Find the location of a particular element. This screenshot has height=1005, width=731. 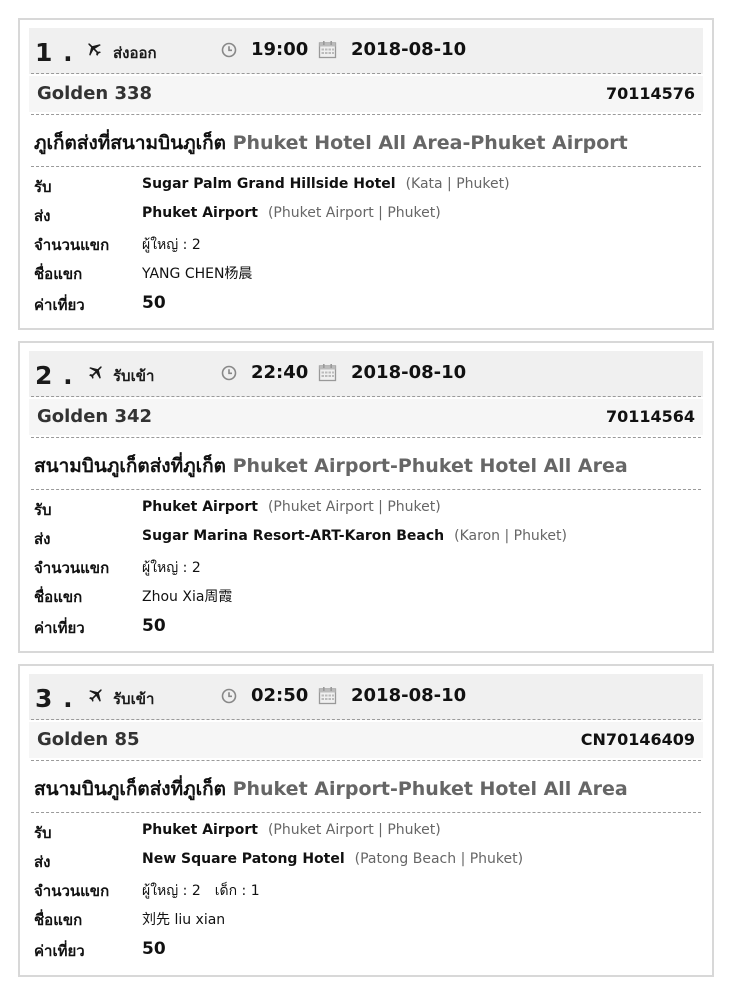

pickup-time: 22:40 is located at coordinates (280, 372).